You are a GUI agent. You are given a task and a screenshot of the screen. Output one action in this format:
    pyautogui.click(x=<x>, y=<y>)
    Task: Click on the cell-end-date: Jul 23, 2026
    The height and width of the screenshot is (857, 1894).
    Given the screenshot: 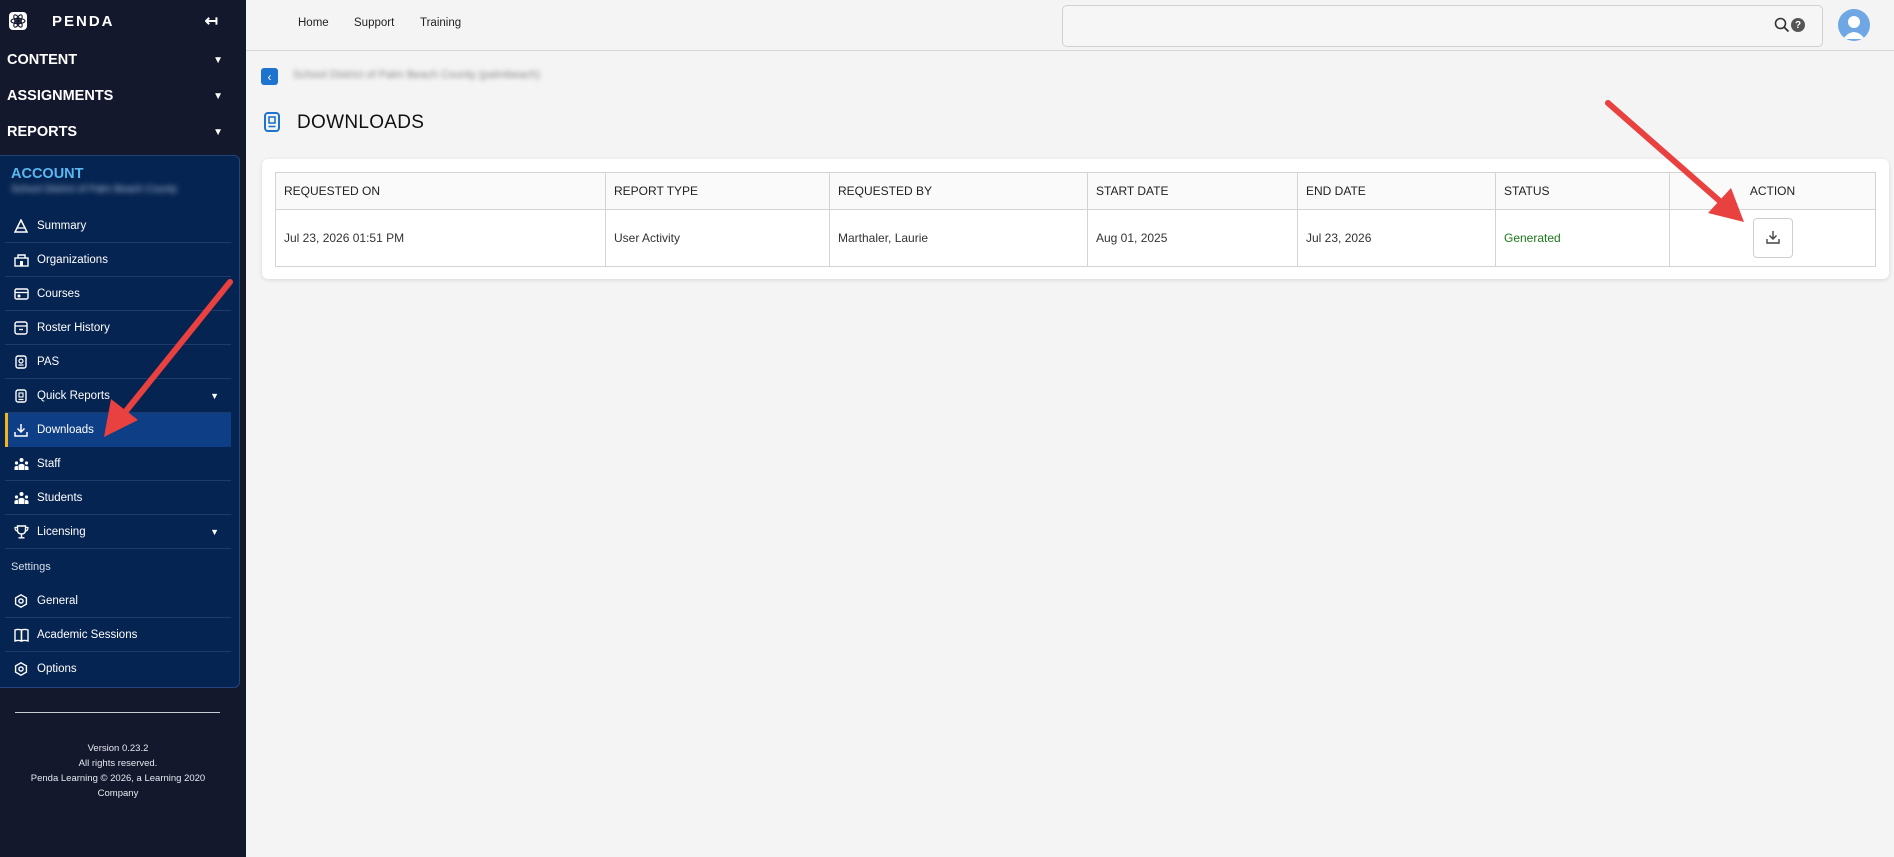 What is the action you would take?
    pyautogui.click(x=1396, y=238)
    